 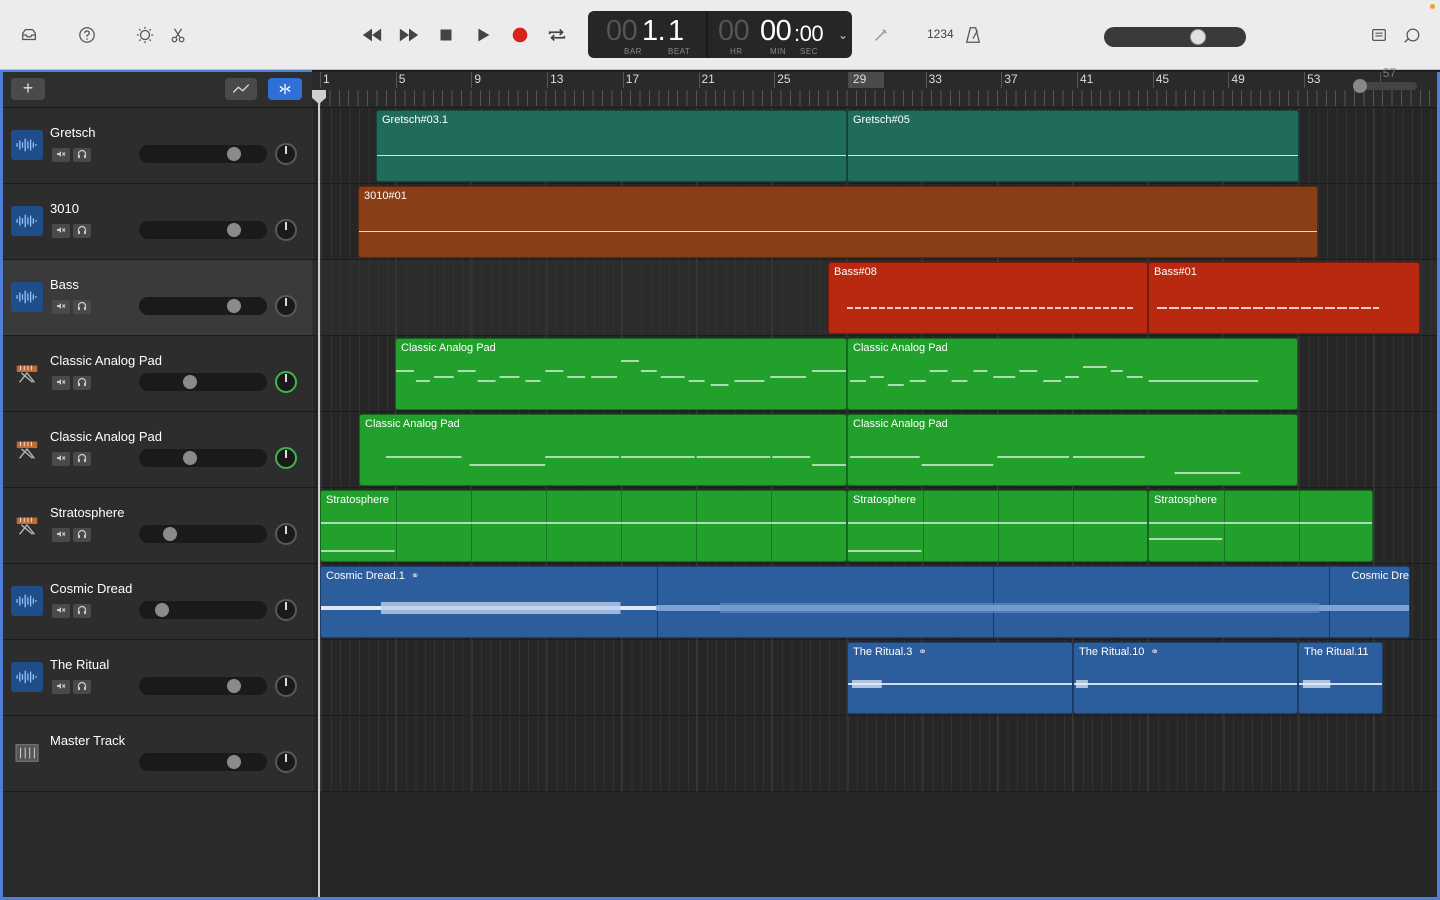 What do you see at coordinates (881, 35) in the screenshot?
I see `tuner-icon` at bounding box center [881, 35].